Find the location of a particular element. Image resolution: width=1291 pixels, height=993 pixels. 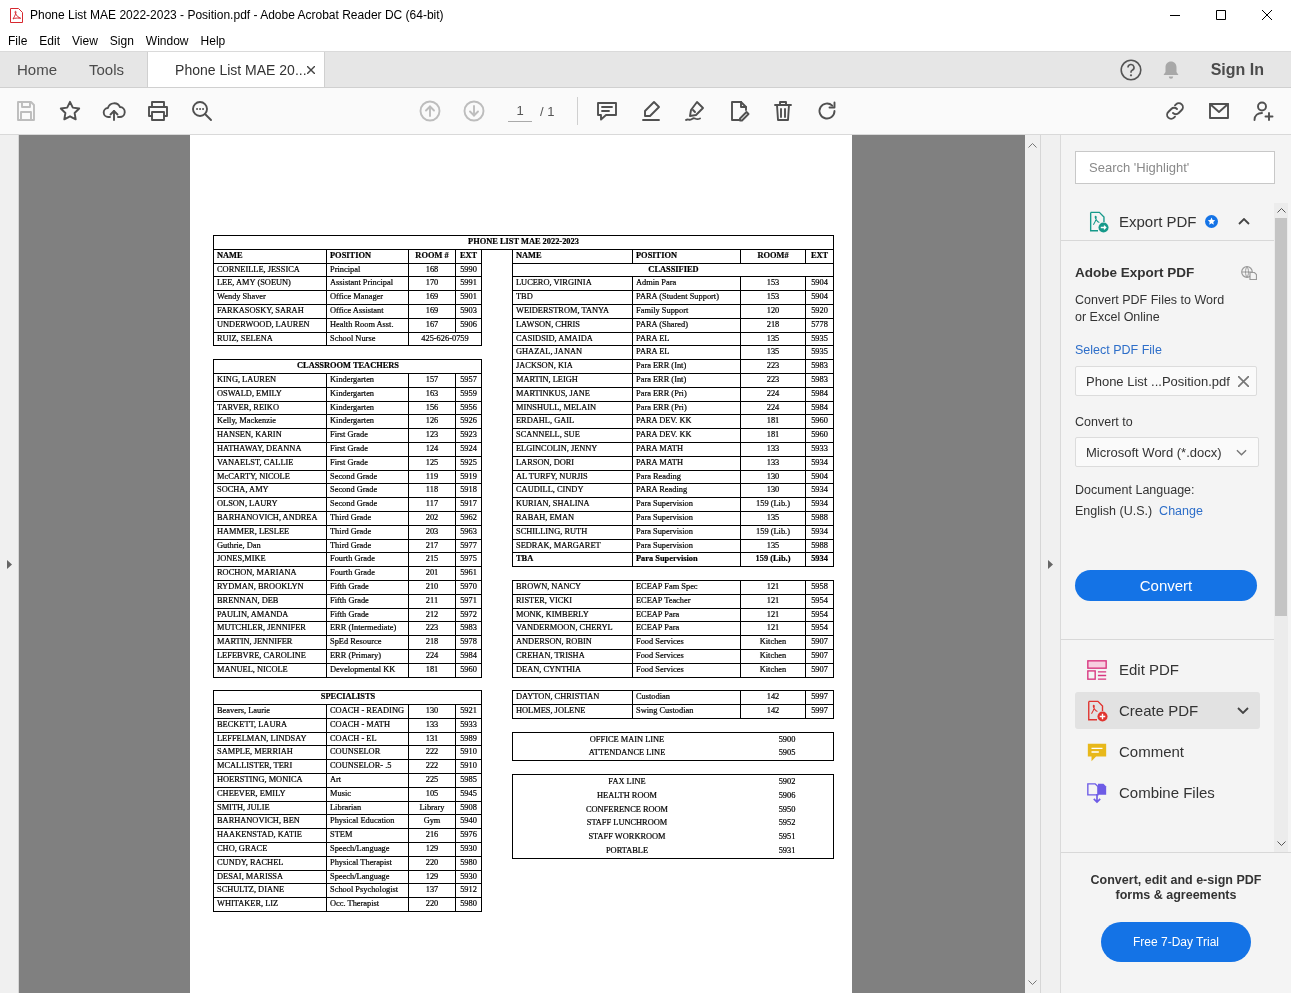

line-label: PORTABLE is located at coordinates (627, 851).